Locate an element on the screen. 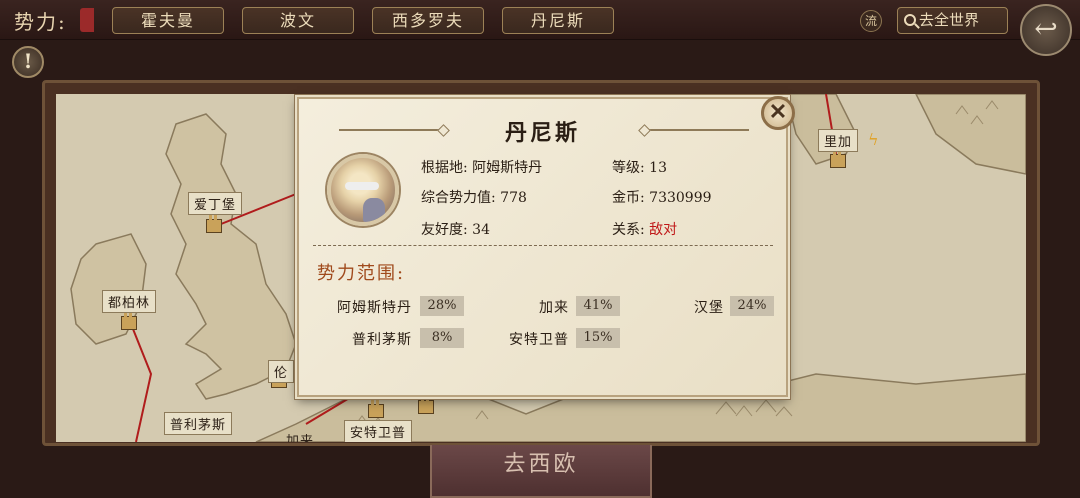 The height and width of the screenshot is (498, 1080). gold-row: 金币: 7330999 is located at coordinates (662, 197).